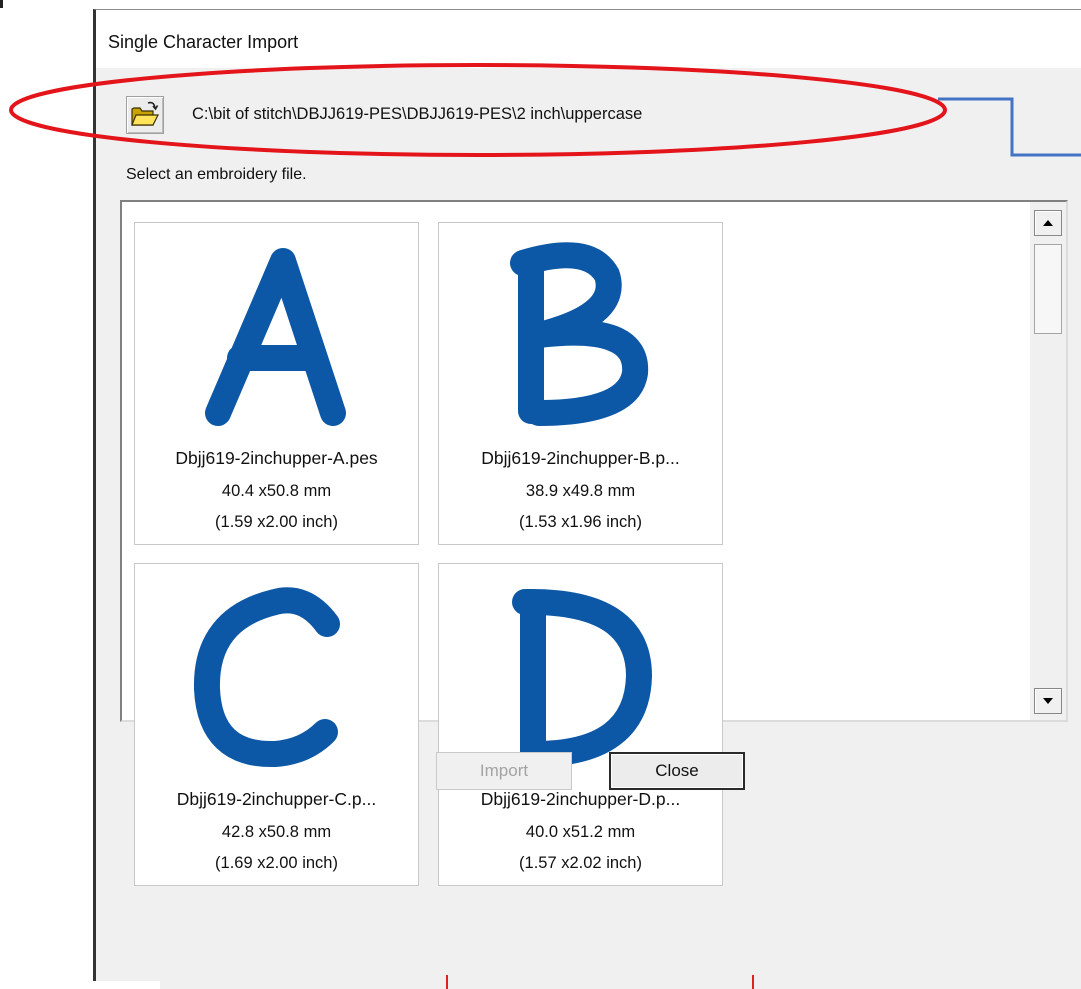 The height and width of the screenshot is (989, 1081). I want to click on open-folder-button, so click(145, 115).